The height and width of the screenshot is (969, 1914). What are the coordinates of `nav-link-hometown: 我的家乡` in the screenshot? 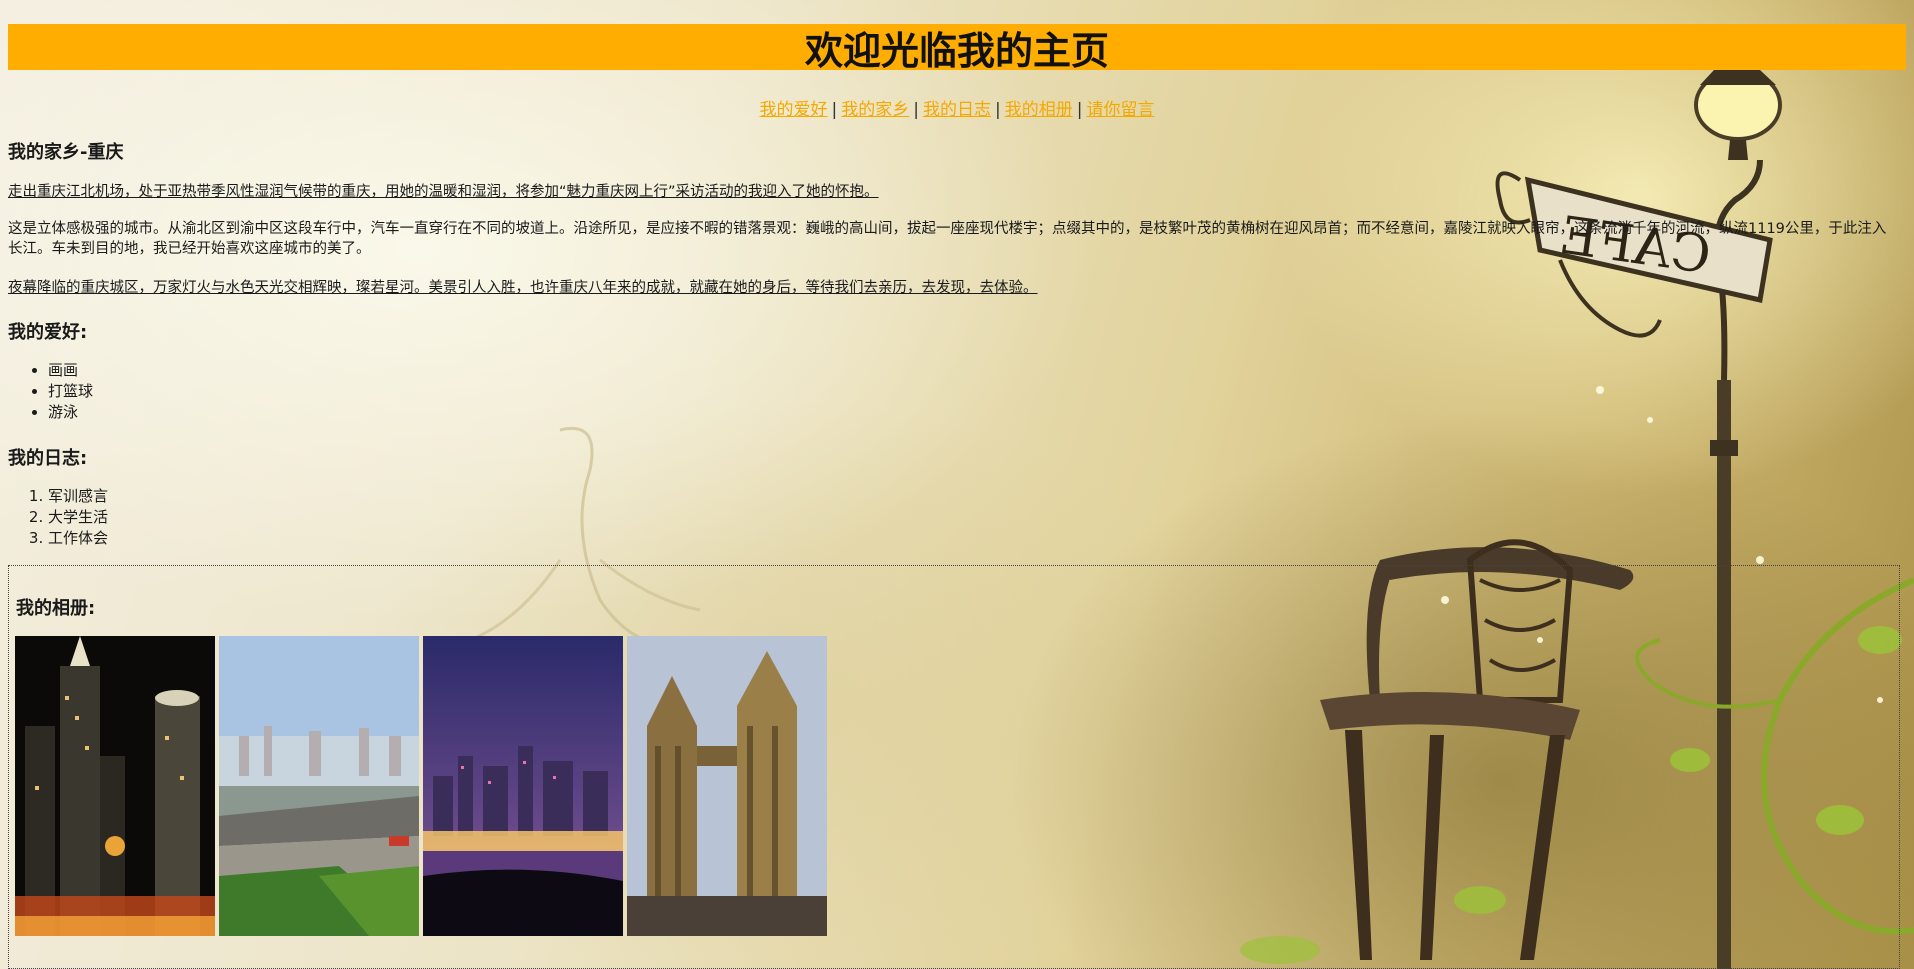 It's located at (875, 110).